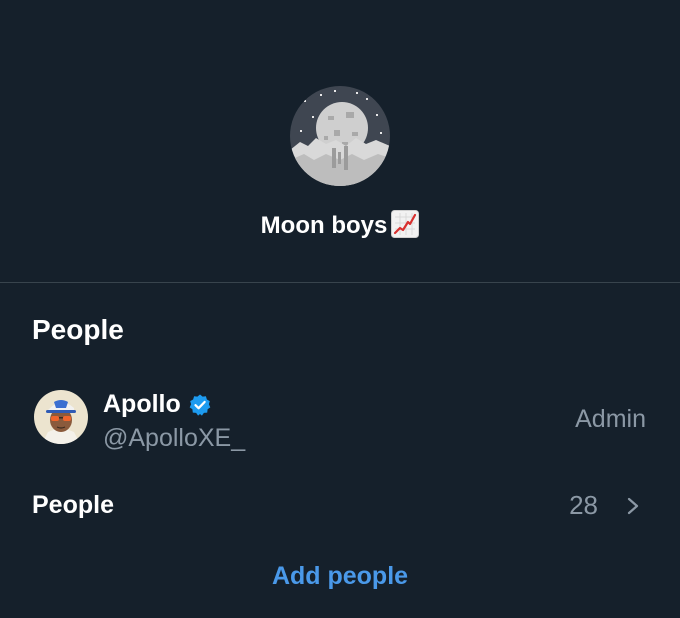 The image size is (680, 618). I want to click on member-row: Apollo @ApolloXE_ Admin, so click(340, 418).